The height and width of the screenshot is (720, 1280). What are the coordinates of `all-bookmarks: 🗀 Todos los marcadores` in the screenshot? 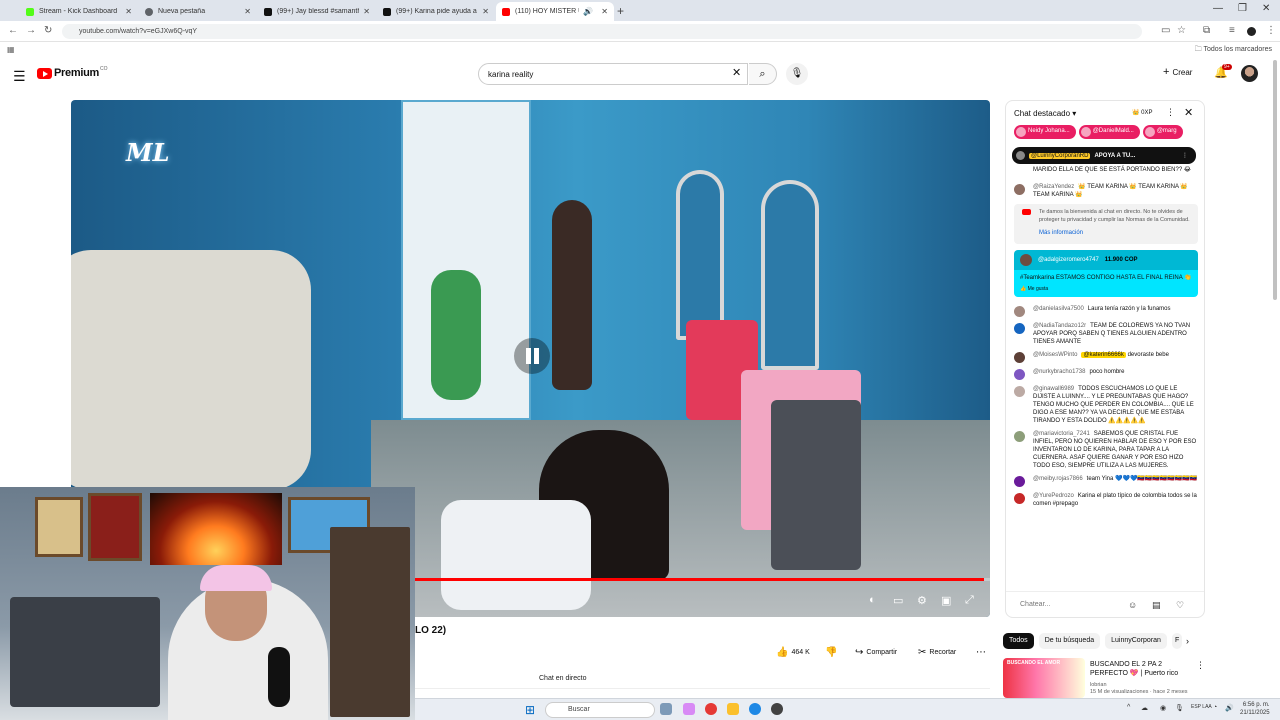 It's located at (1233, 50).